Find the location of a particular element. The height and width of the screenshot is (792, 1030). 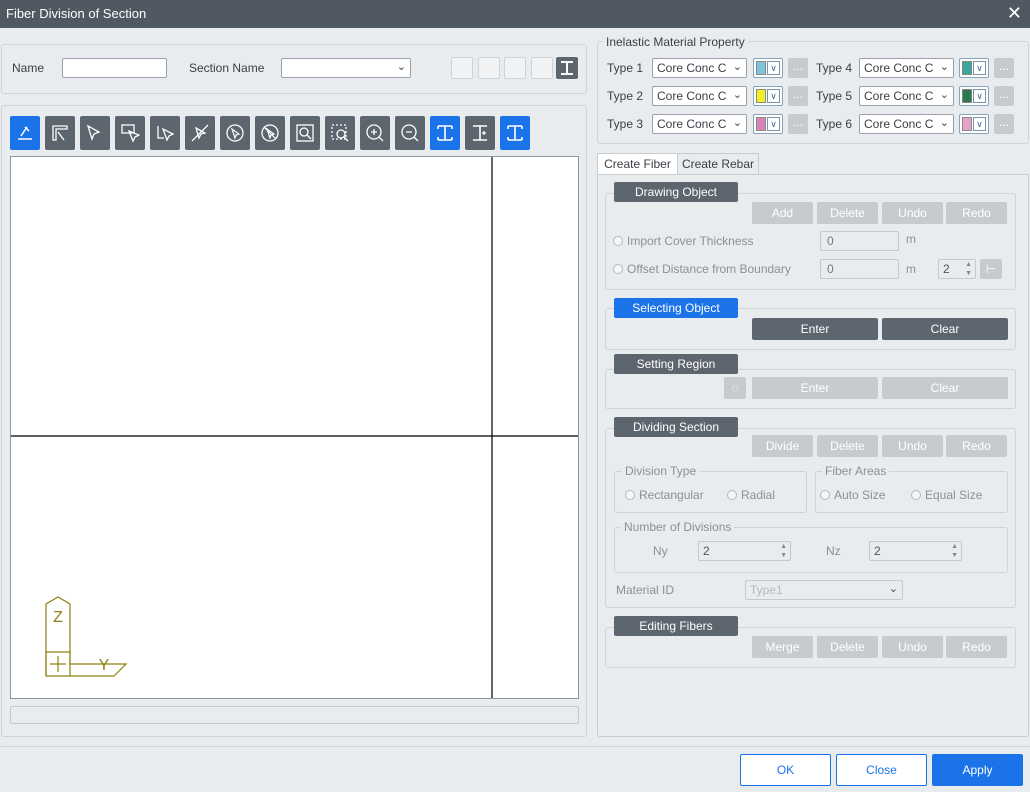

i-section-icon is located at coordinates (567, 68).